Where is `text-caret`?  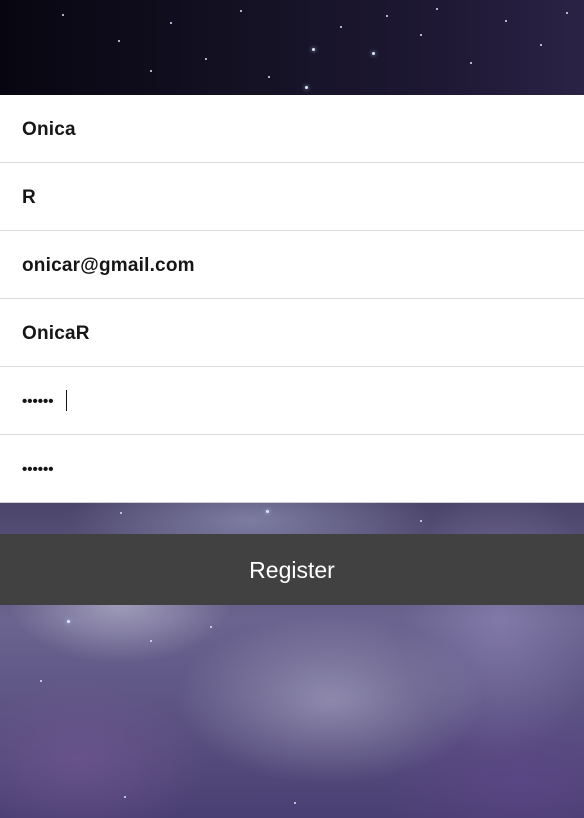 text-caret is located at coordinates (66, 400).